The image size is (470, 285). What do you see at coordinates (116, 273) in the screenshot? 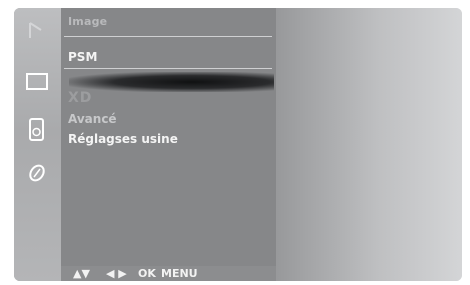
I see `leftright-arrows-icon: ◀ ▶` at bounding box center [116, 273].